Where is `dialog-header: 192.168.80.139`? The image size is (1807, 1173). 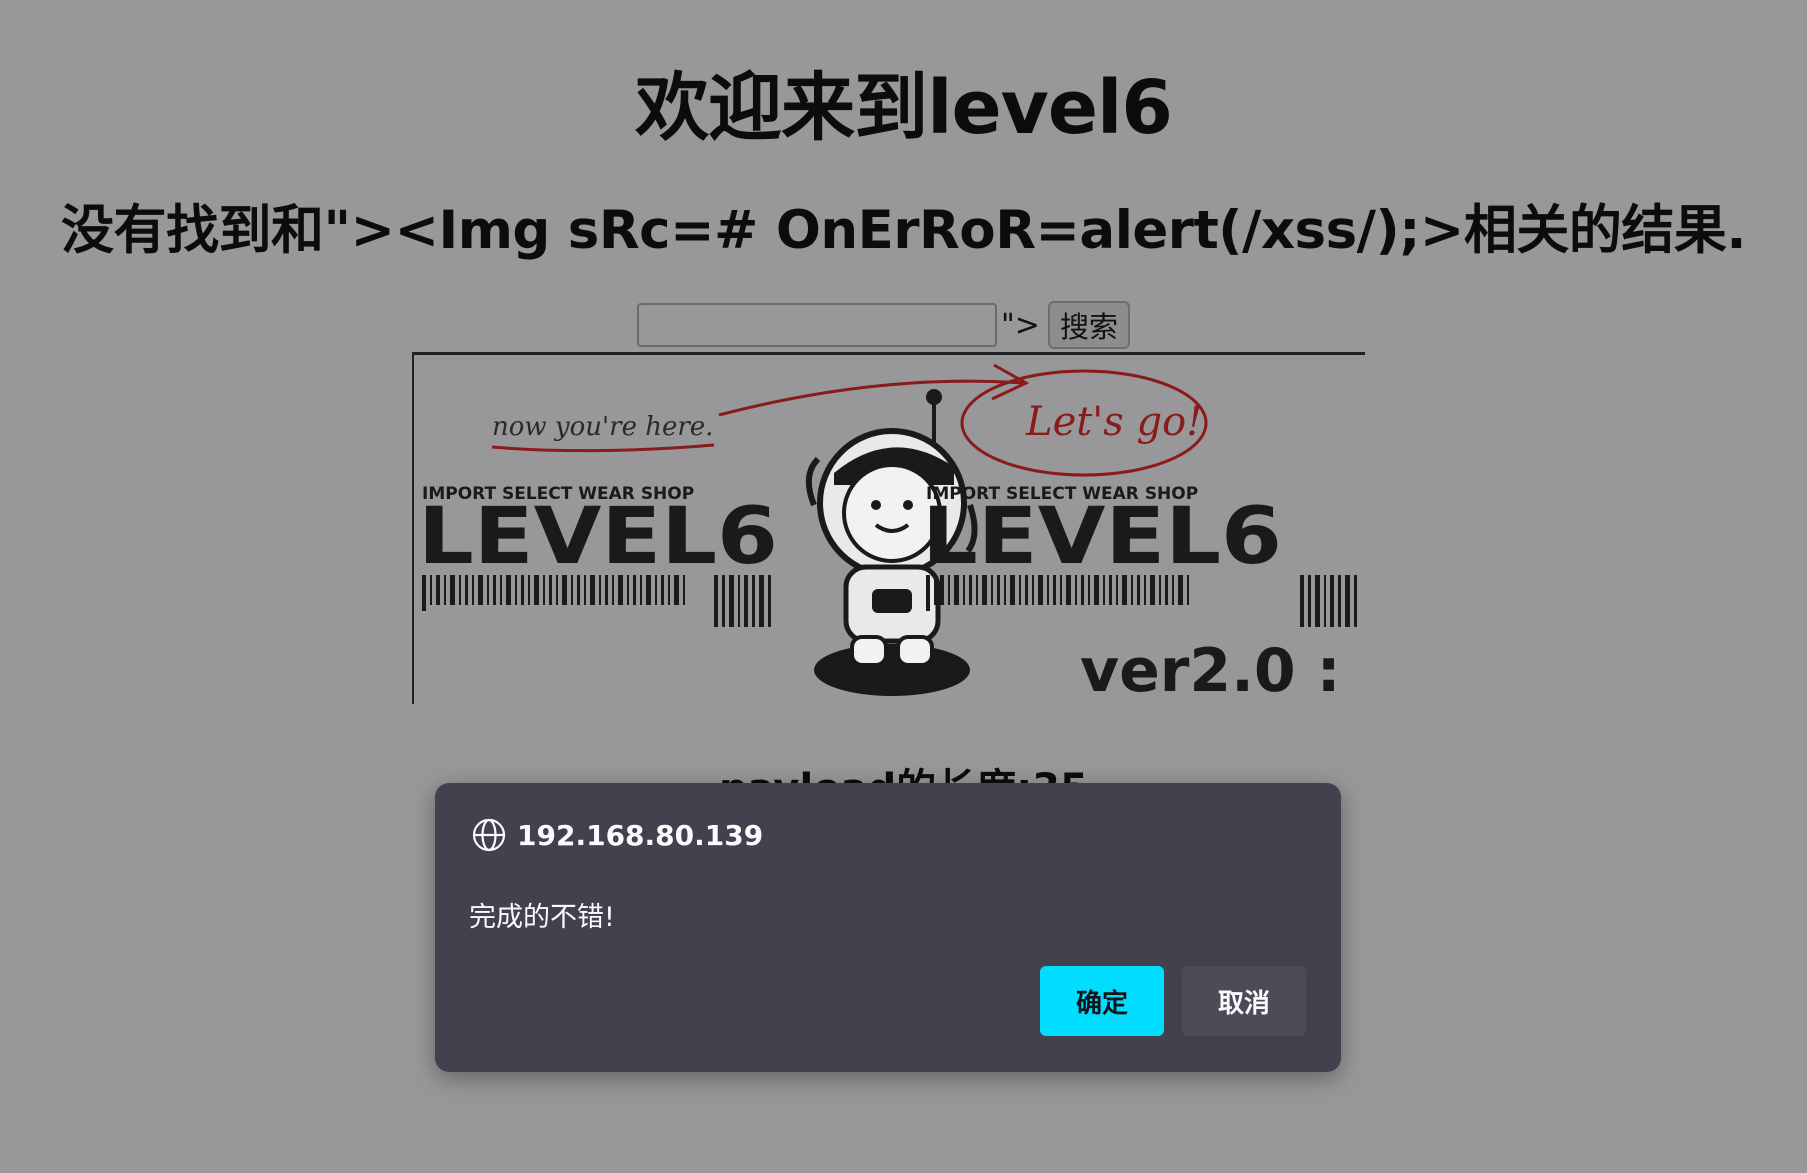
dialog-header: 192.168.80.139 is located at coordinates (617, 835).